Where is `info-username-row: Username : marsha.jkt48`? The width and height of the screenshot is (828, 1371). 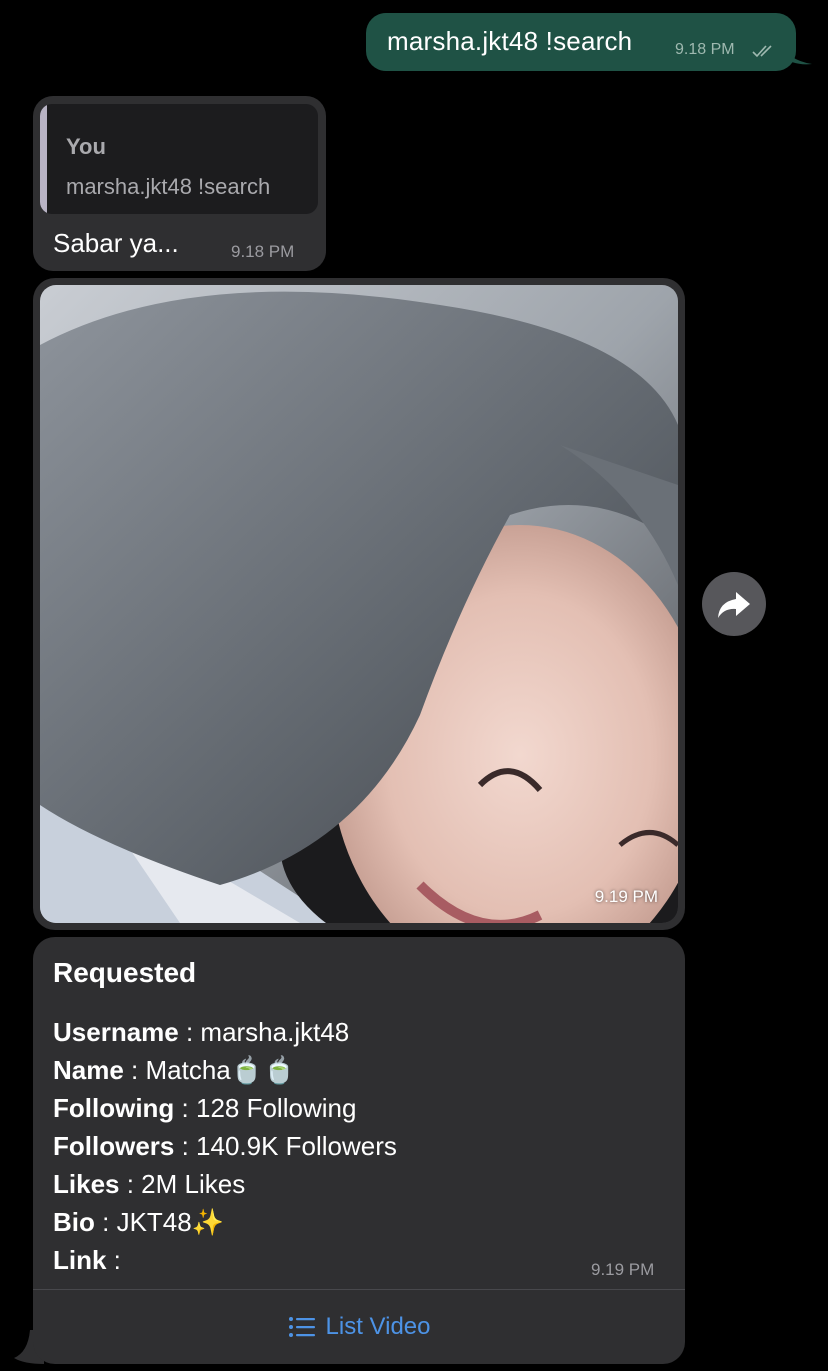
info-username-row: Username : marsha.jkt48 is located at coordinates (201, 1032).